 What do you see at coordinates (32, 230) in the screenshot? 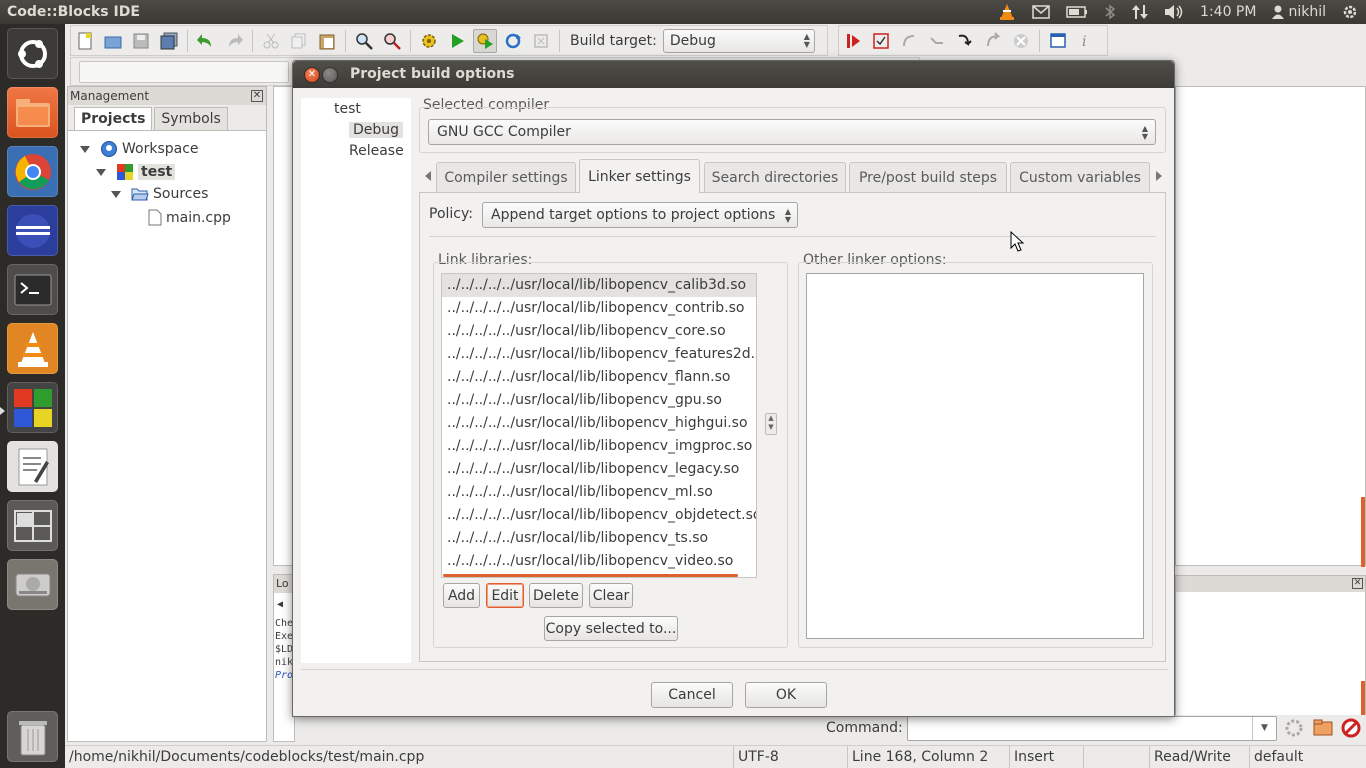
I see `eclipse-icon` at bounding box center [32, 230].